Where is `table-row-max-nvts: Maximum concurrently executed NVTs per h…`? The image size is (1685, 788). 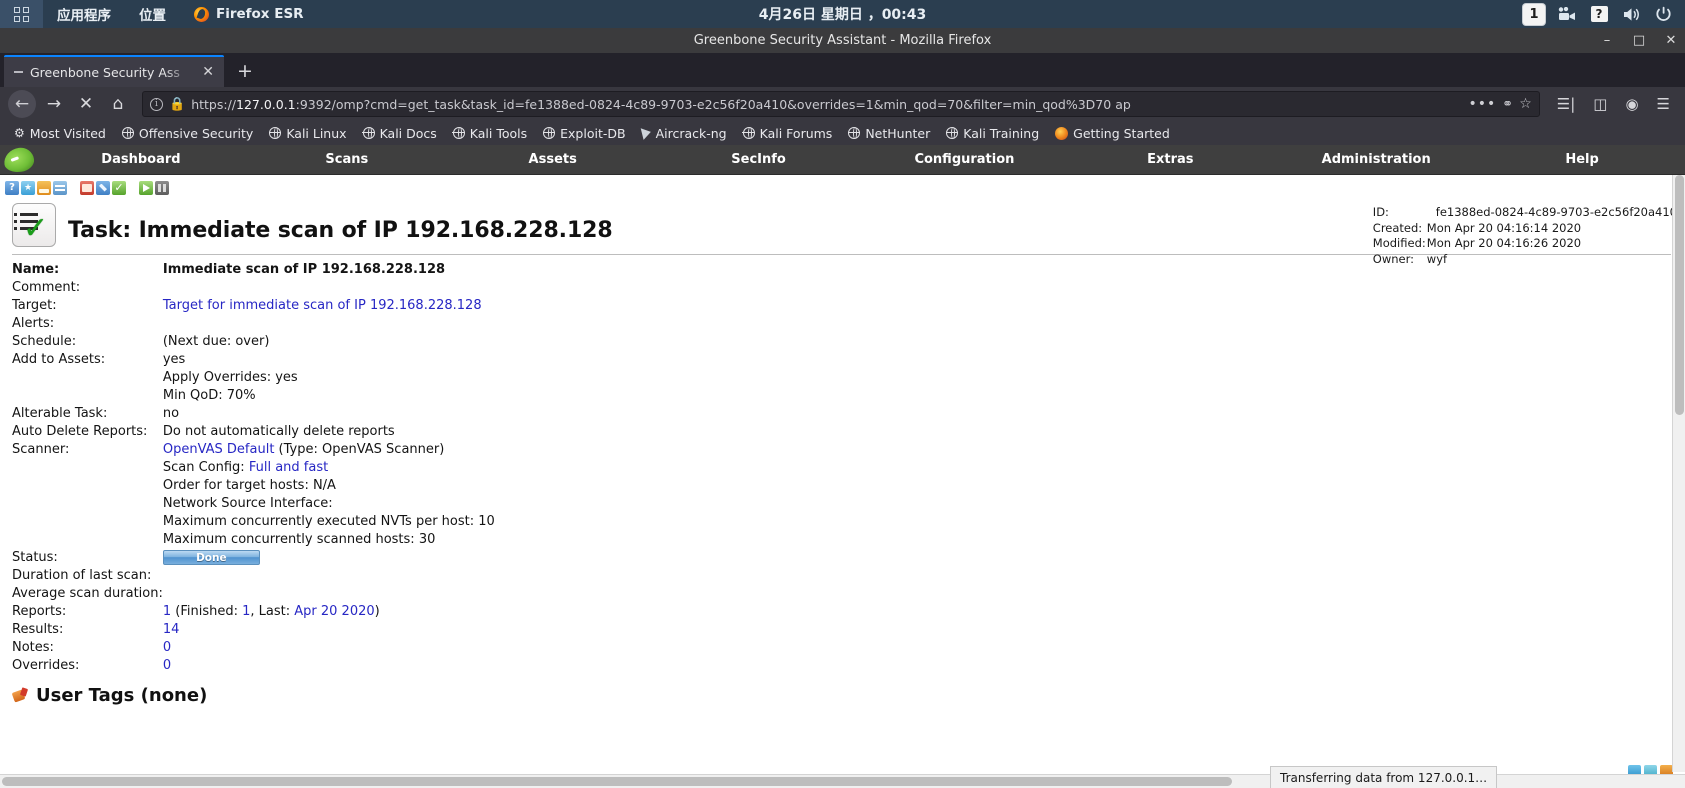 table-row-max-nvts: Maximum concurrently executed NVTs per h… is located at coordinates (841, 522).